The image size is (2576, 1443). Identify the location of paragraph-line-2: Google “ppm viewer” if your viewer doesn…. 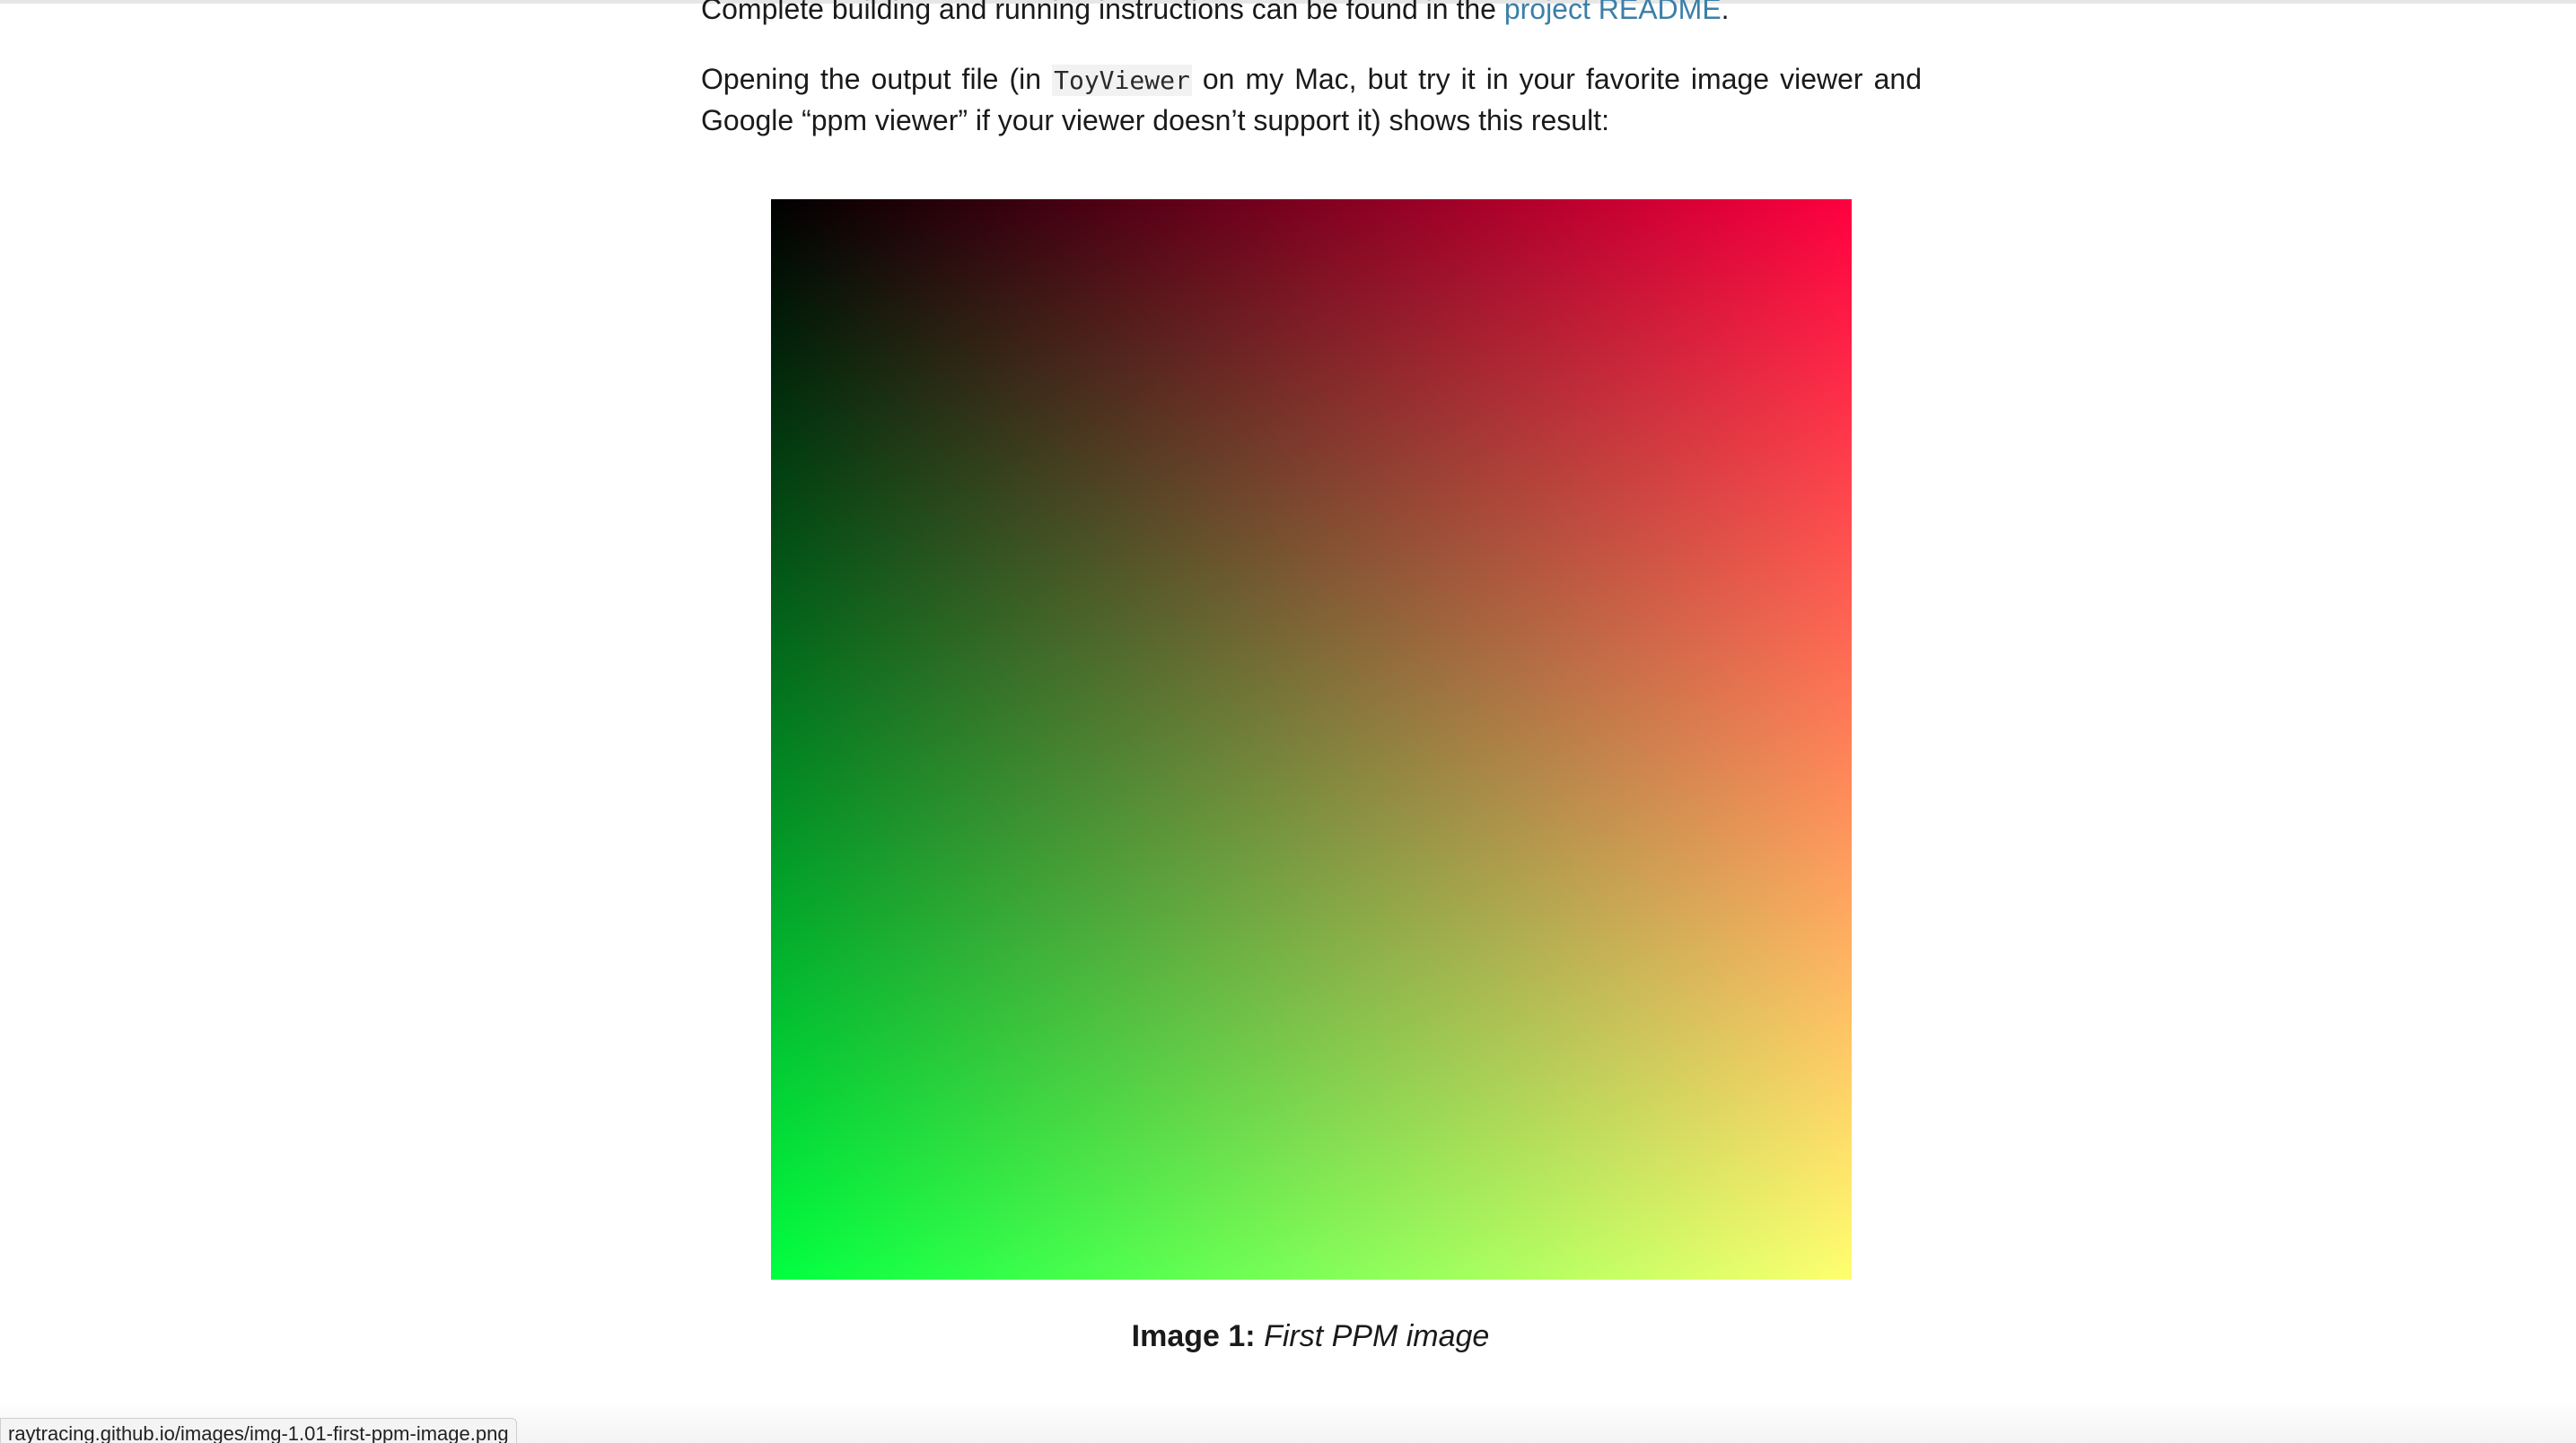
(1155, 120).